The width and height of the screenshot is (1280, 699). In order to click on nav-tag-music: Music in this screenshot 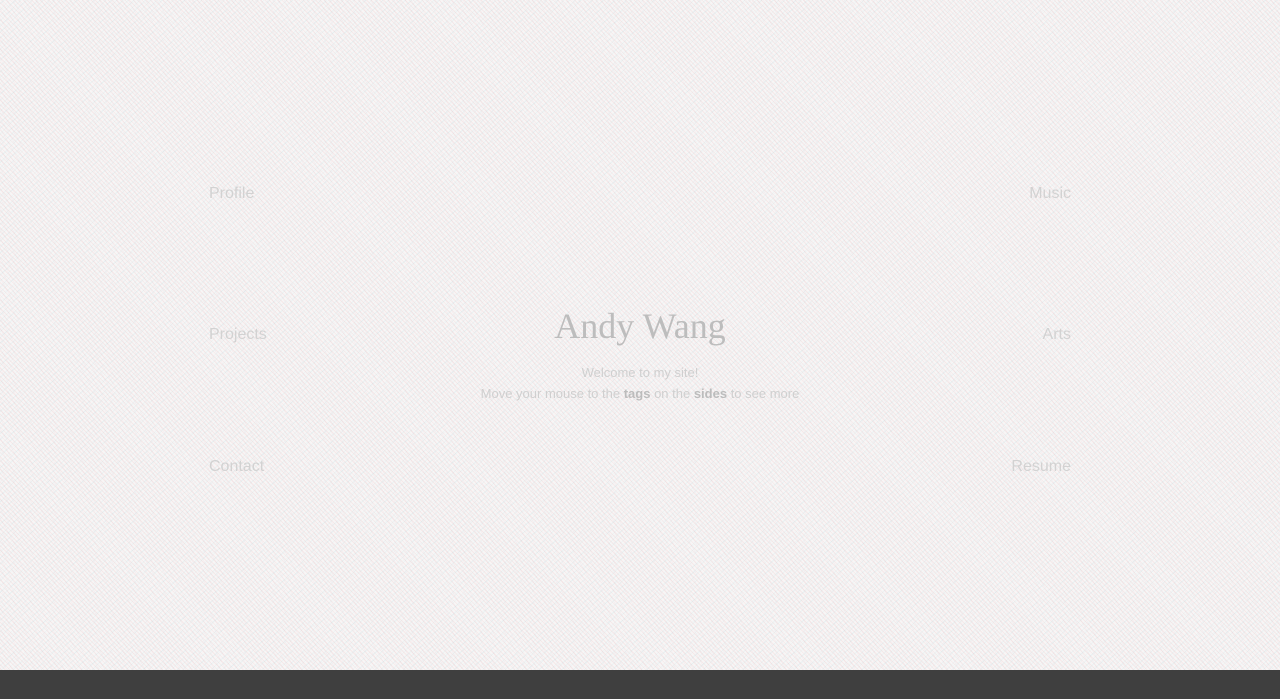, I will do `click(1050, 194)`.